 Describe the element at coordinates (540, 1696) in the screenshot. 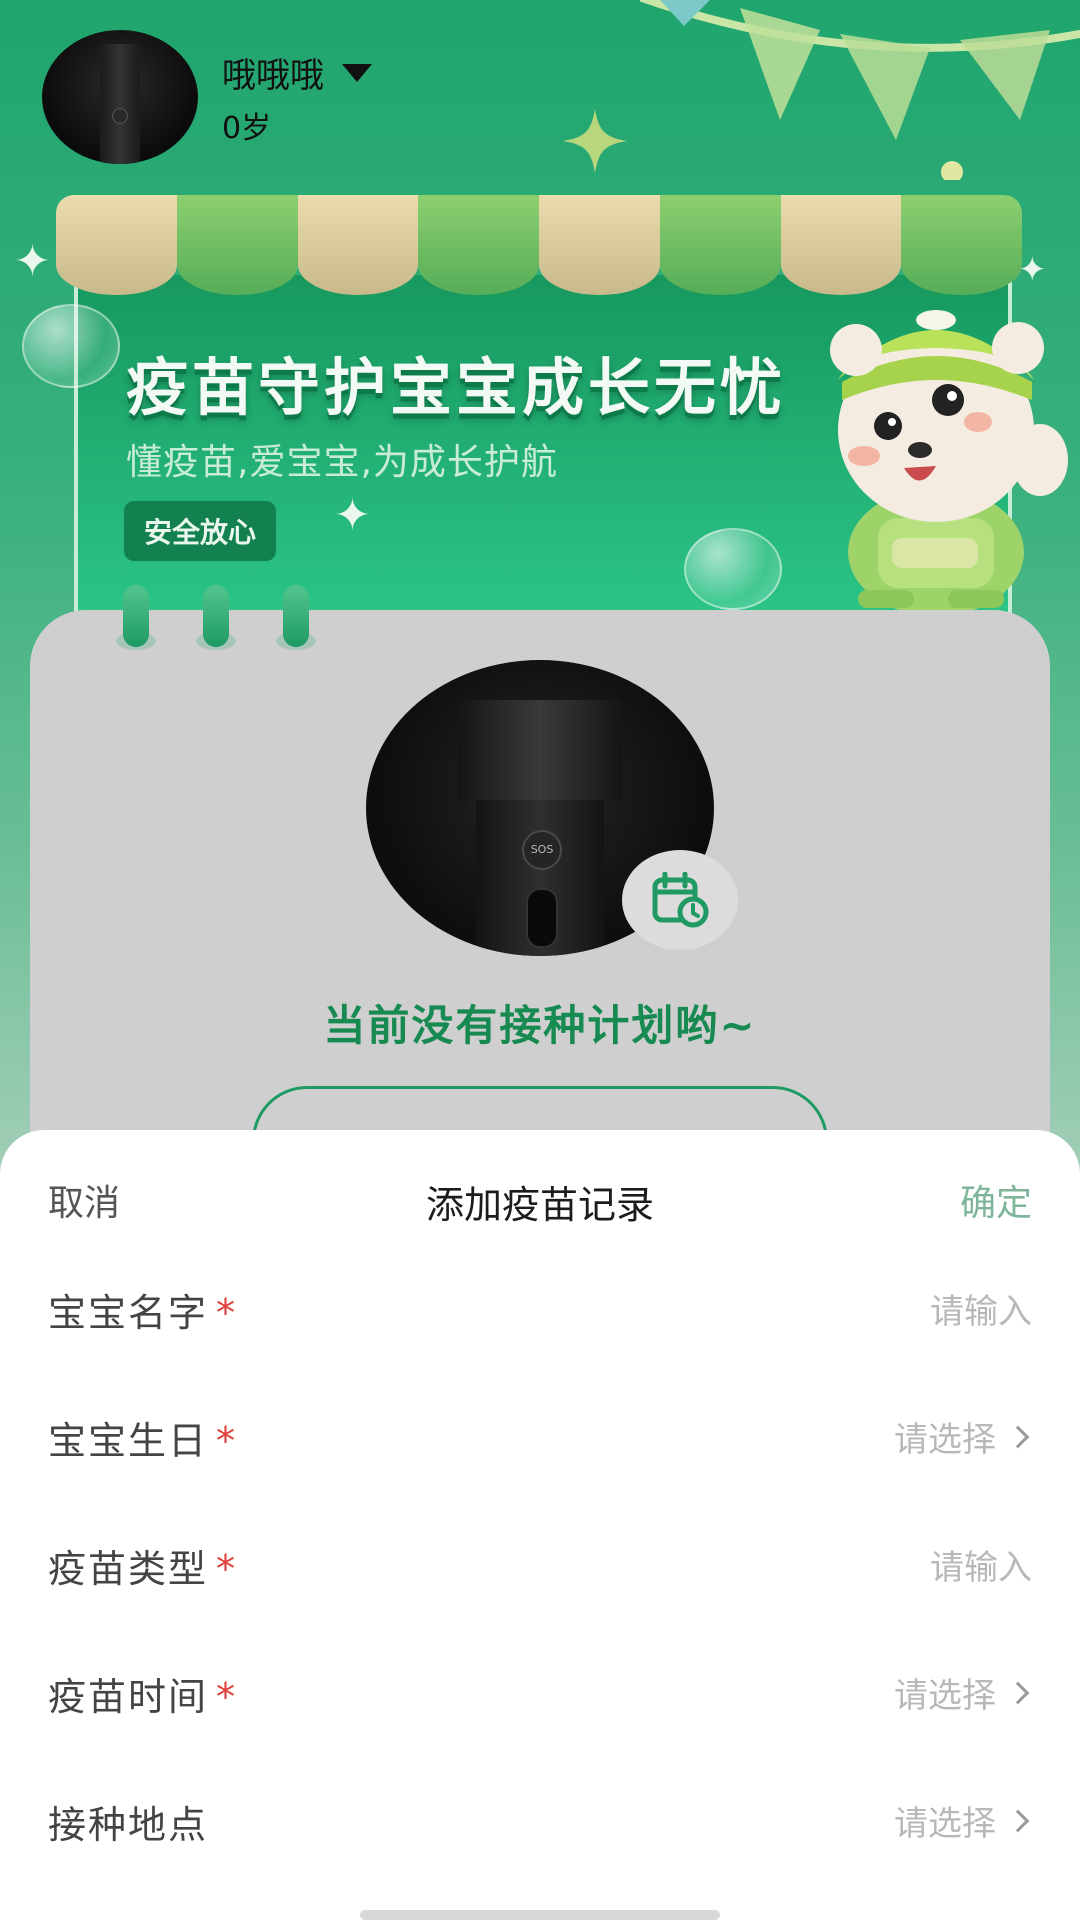

I see `vaccine-time-field: 疫苗时间 * 请选择` at that location.